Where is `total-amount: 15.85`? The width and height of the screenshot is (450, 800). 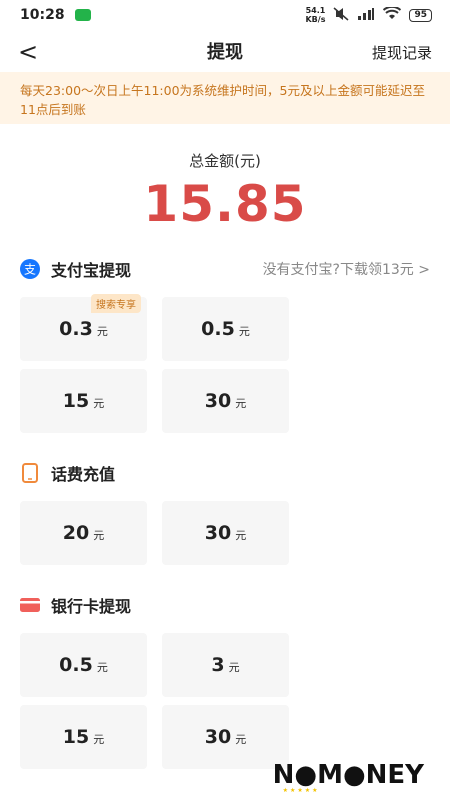
total-amount: 15.85 is located at coordinates (225, 204).